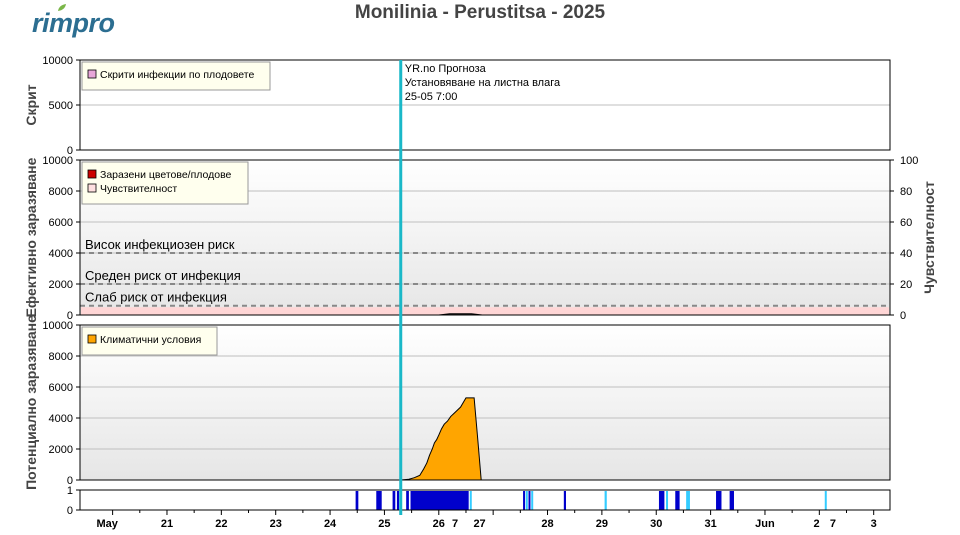 Image resolution: width=960 pixels, height=535 pixels. Describe the element at coordinates (439, 524) in the screenshot. I see `x-tick-label: 26` at that location.